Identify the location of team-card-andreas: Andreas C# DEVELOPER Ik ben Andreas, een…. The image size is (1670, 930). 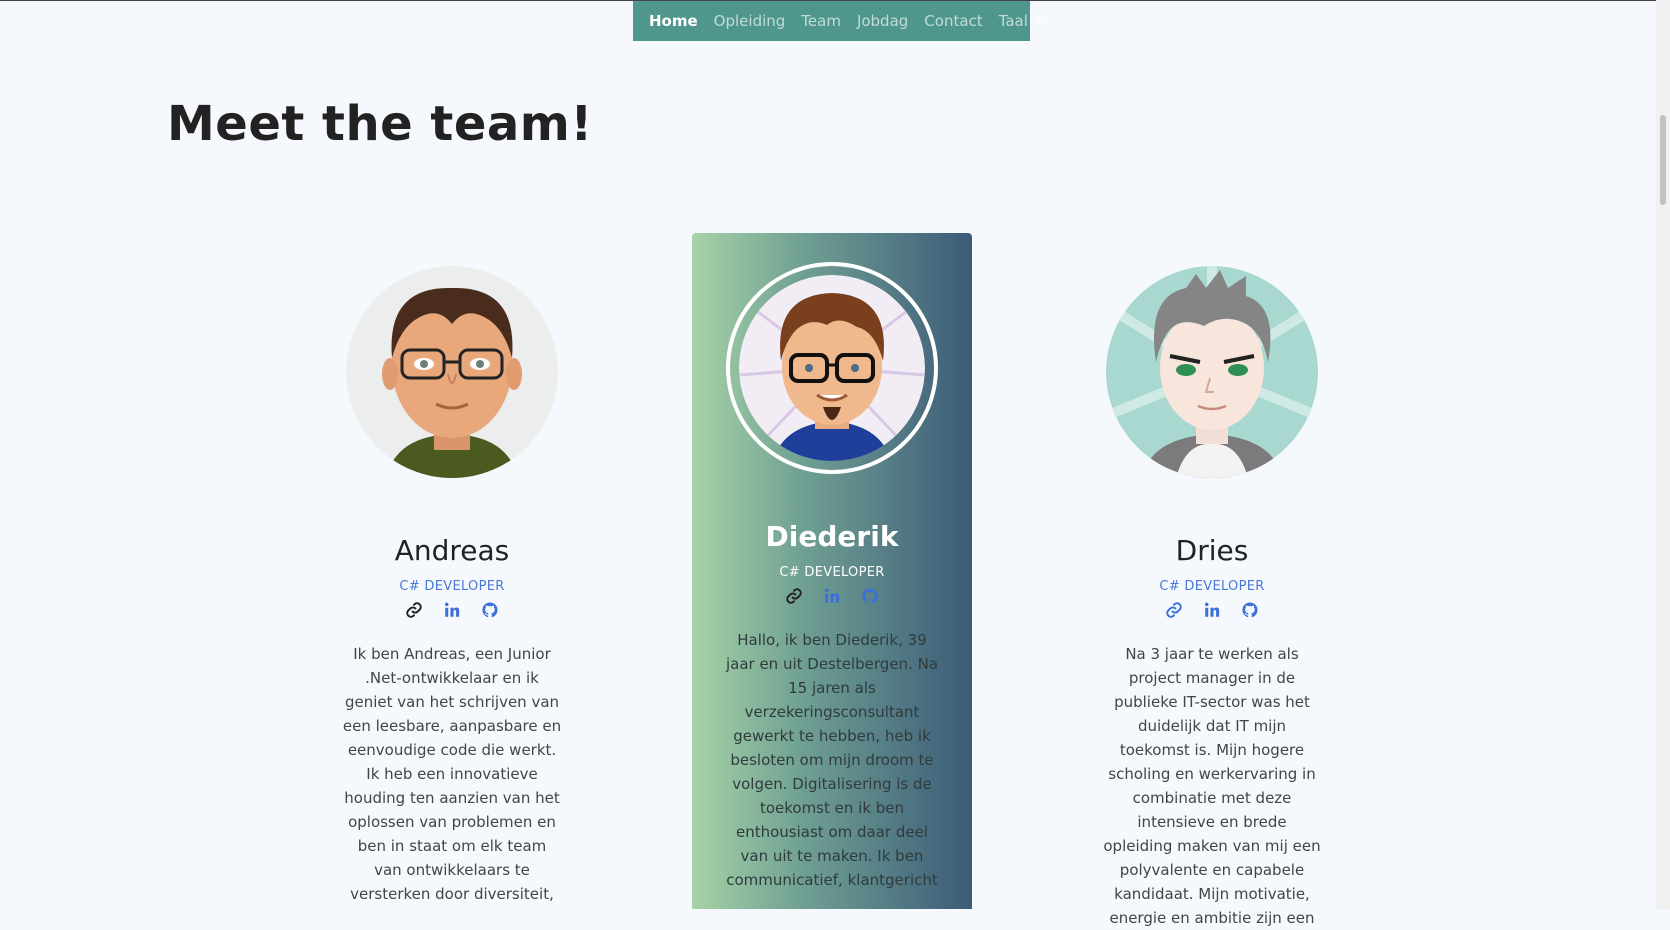
(452, 586).